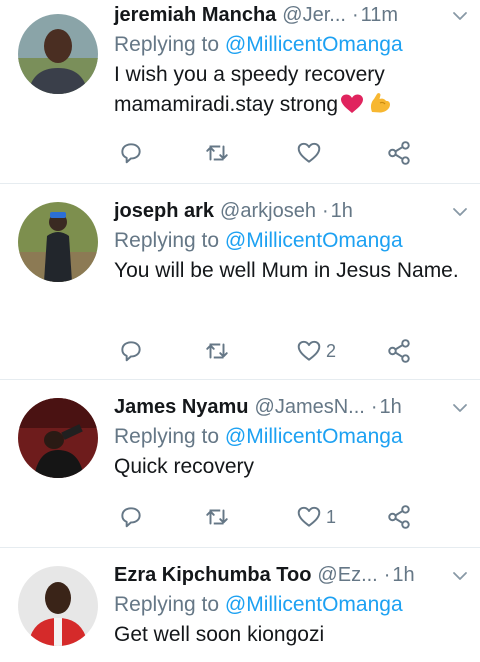  Describe the element at coordinates (195, 15) in the screenshot. I see `author-name: jeremiah Mancha` at that location.